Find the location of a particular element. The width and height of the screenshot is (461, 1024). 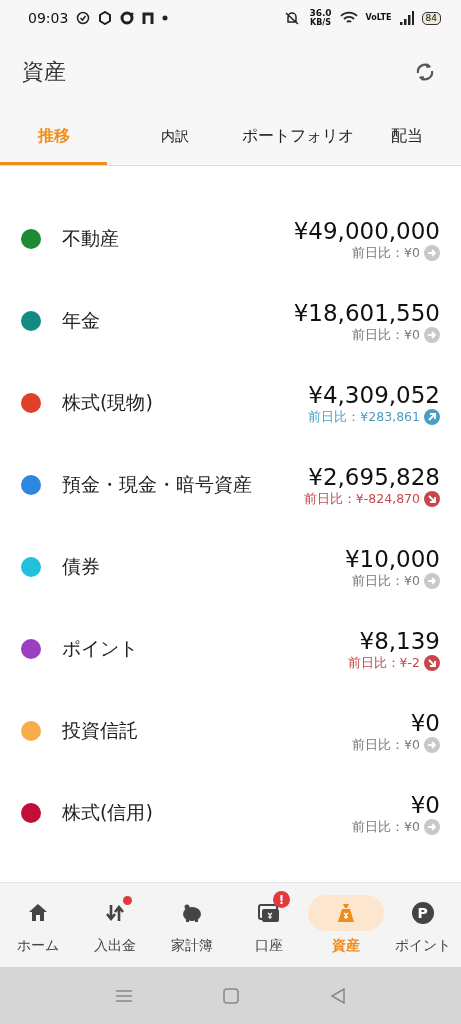

asset-category: 預金・現金・暗号資産 is located at coordinates (157, 484).